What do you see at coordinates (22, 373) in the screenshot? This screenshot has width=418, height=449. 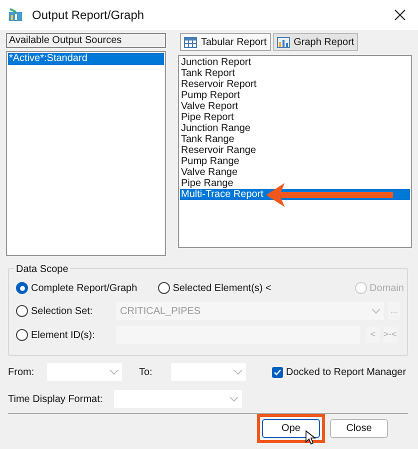 I see `from-label: From:` at bounding box center [22, 373].